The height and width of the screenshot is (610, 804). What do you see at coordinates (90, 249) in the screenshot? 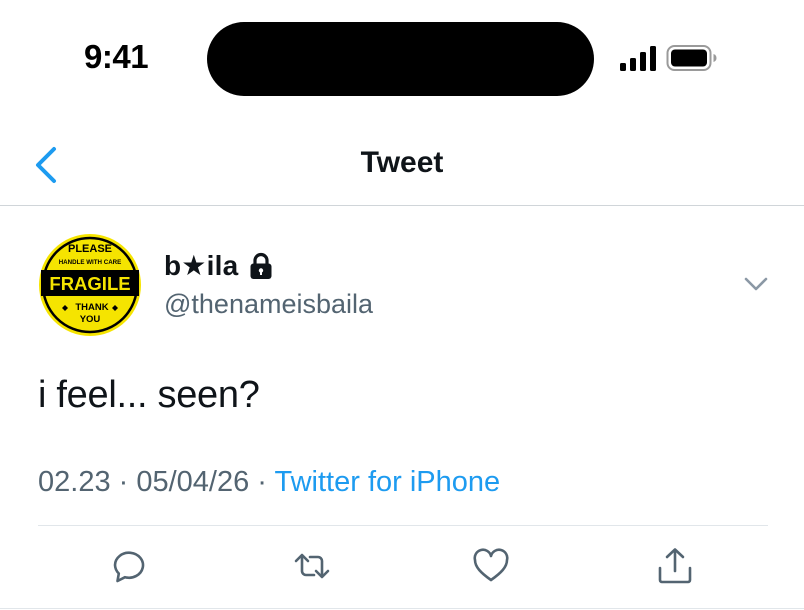
I see `avatar-top-text: PLEASE` at bounding box center [90, 249].